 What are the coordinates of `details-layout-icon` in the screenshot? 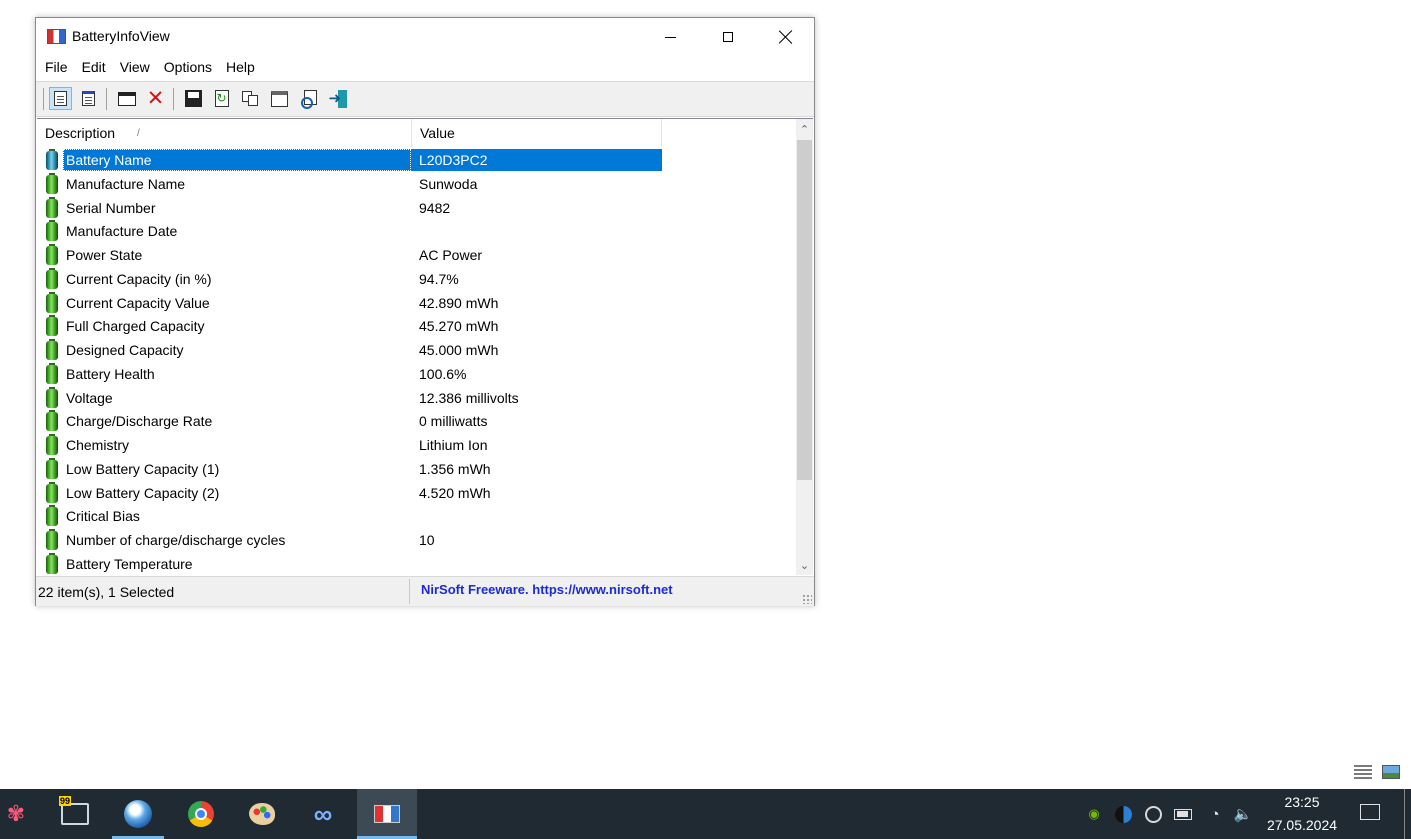 It's located at (1363, 772).